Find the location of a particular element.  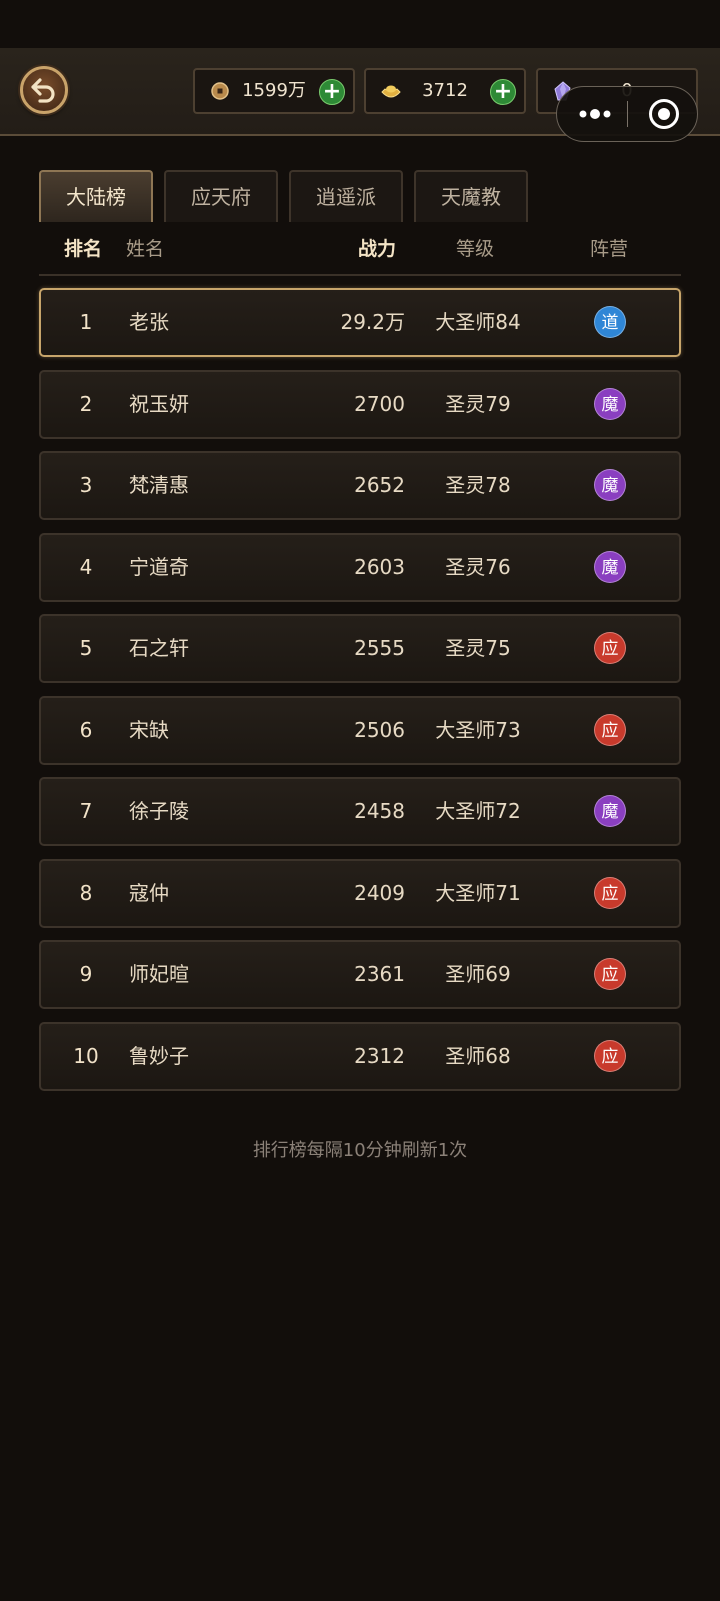

capsule-divider is located at coordinates (627, 114).